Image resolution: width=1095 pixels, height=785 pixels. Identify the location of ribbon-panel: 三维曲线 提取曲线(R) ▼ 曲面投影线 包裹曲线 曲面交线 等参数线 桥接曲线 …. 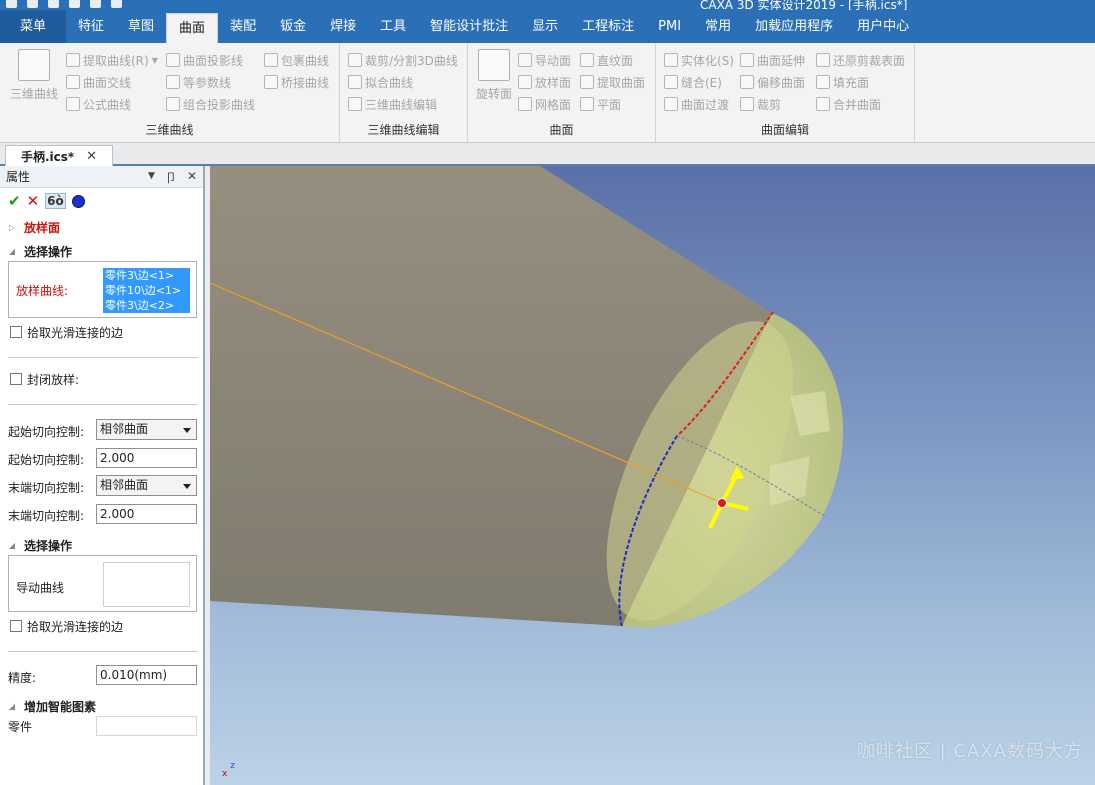
(547, 93).